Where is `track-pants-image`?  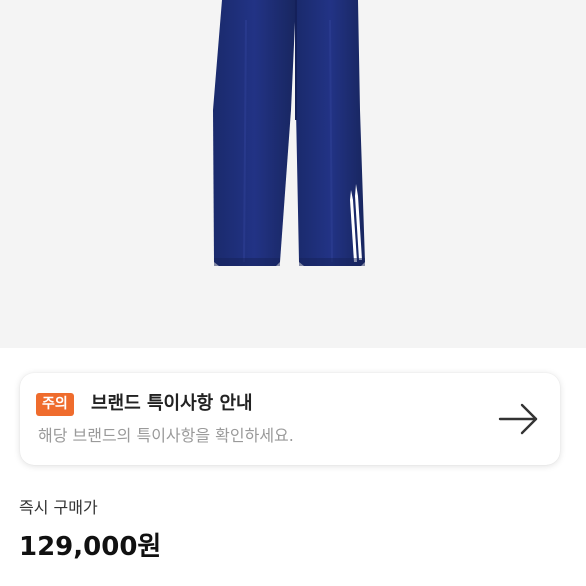
track-pants-image is located at coordinates (289, 133).